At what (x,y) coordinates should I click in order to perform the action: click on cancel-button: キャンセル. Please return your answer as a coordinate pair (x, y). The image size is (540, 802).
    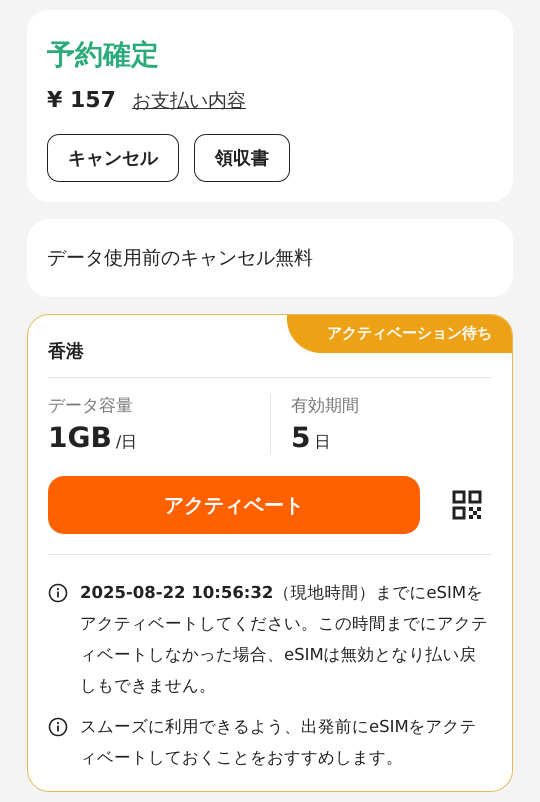
    Looking at the image, I should click on (113, 158).